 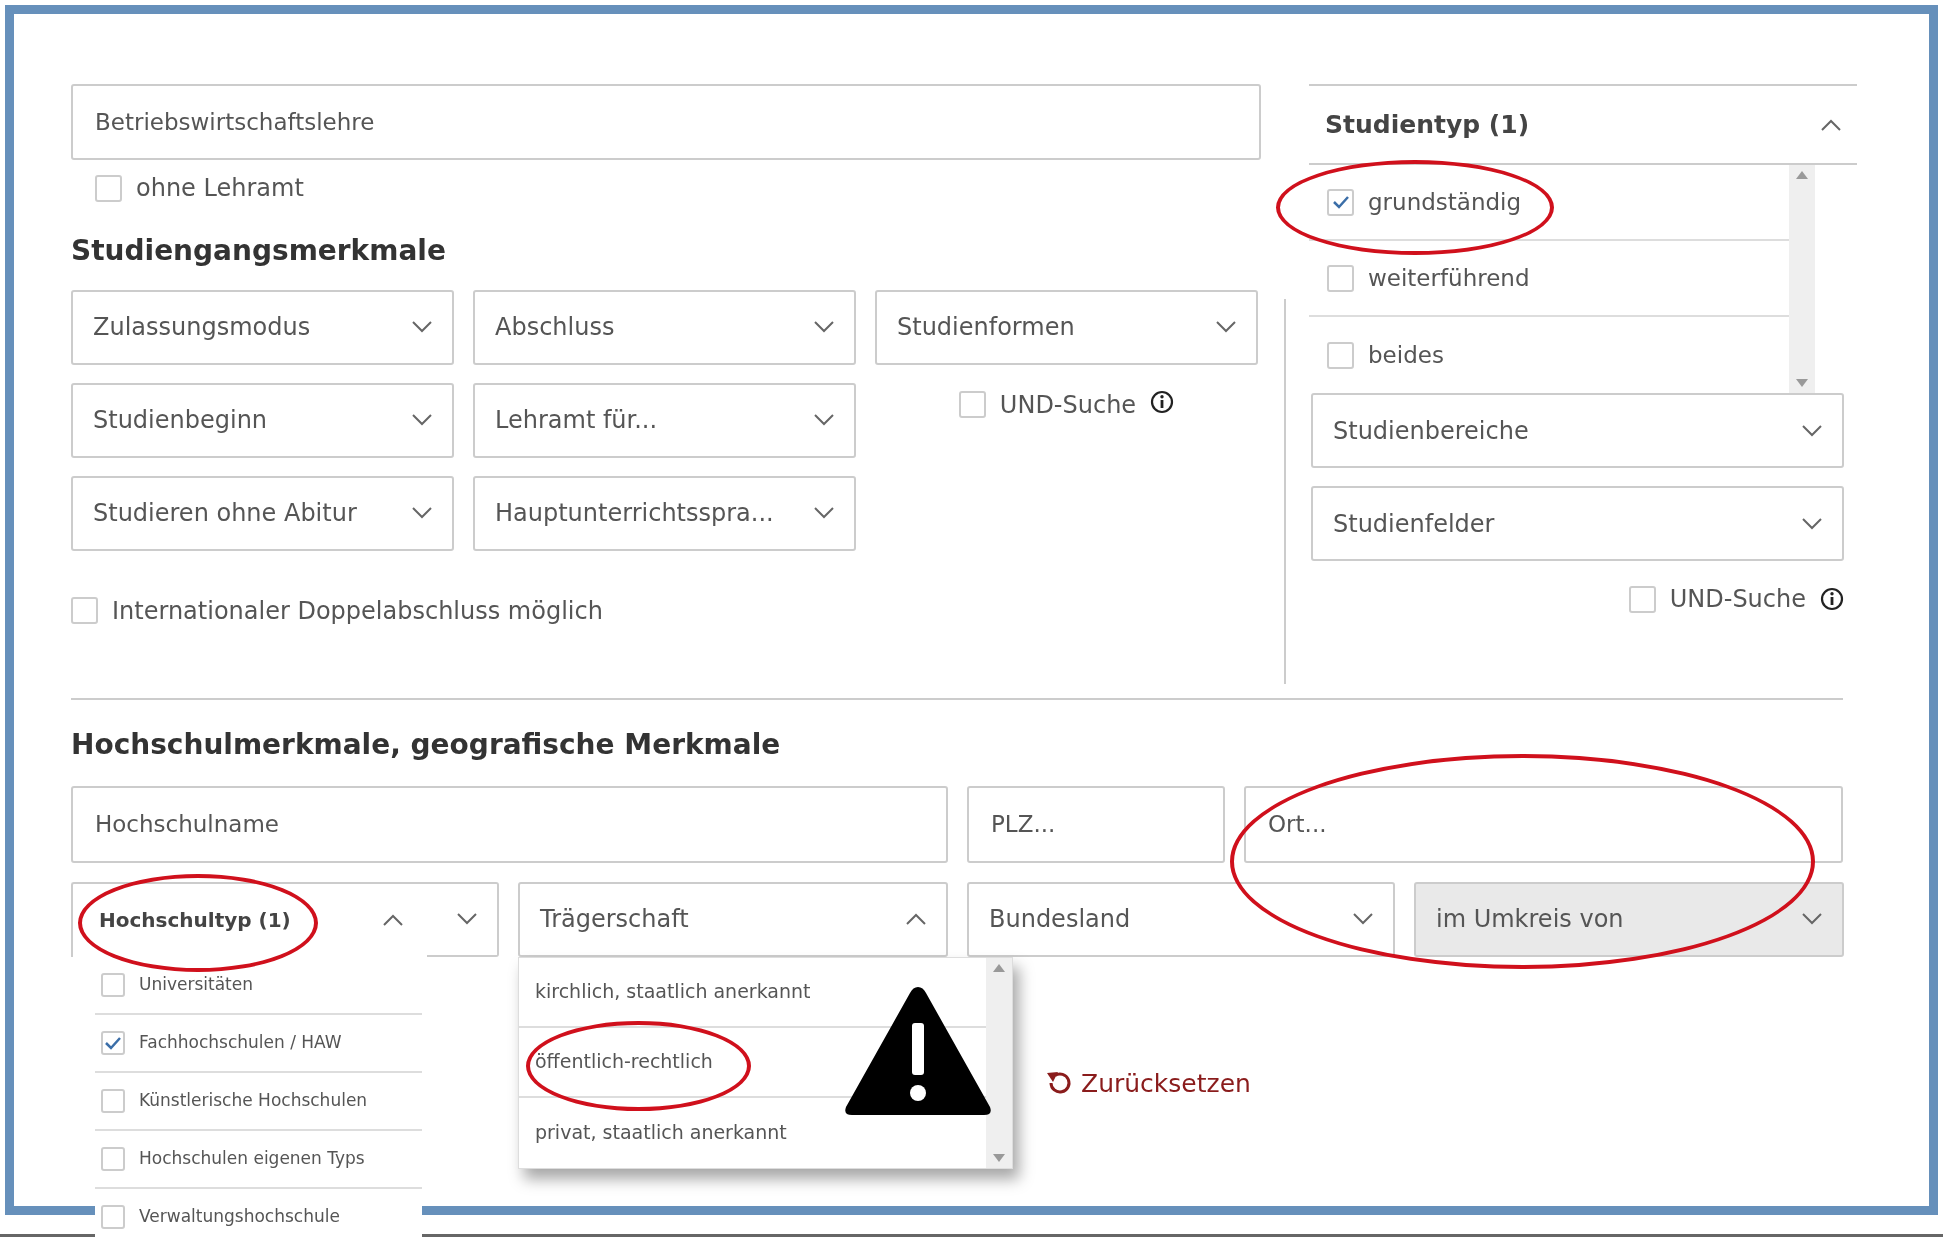 I want to click on list-item: Fachhochschulen / HAW, so click(x=258, y=1043).